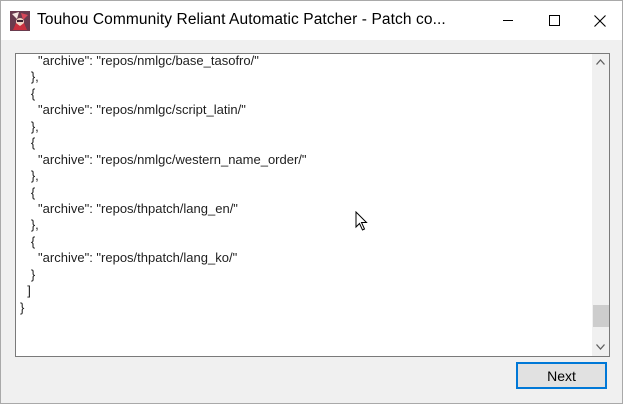 The height and width of the screenshot is (404, 623). I want to click on code-line: "archive": "repos/nmlgc/script_latin/", so click(133, 110).